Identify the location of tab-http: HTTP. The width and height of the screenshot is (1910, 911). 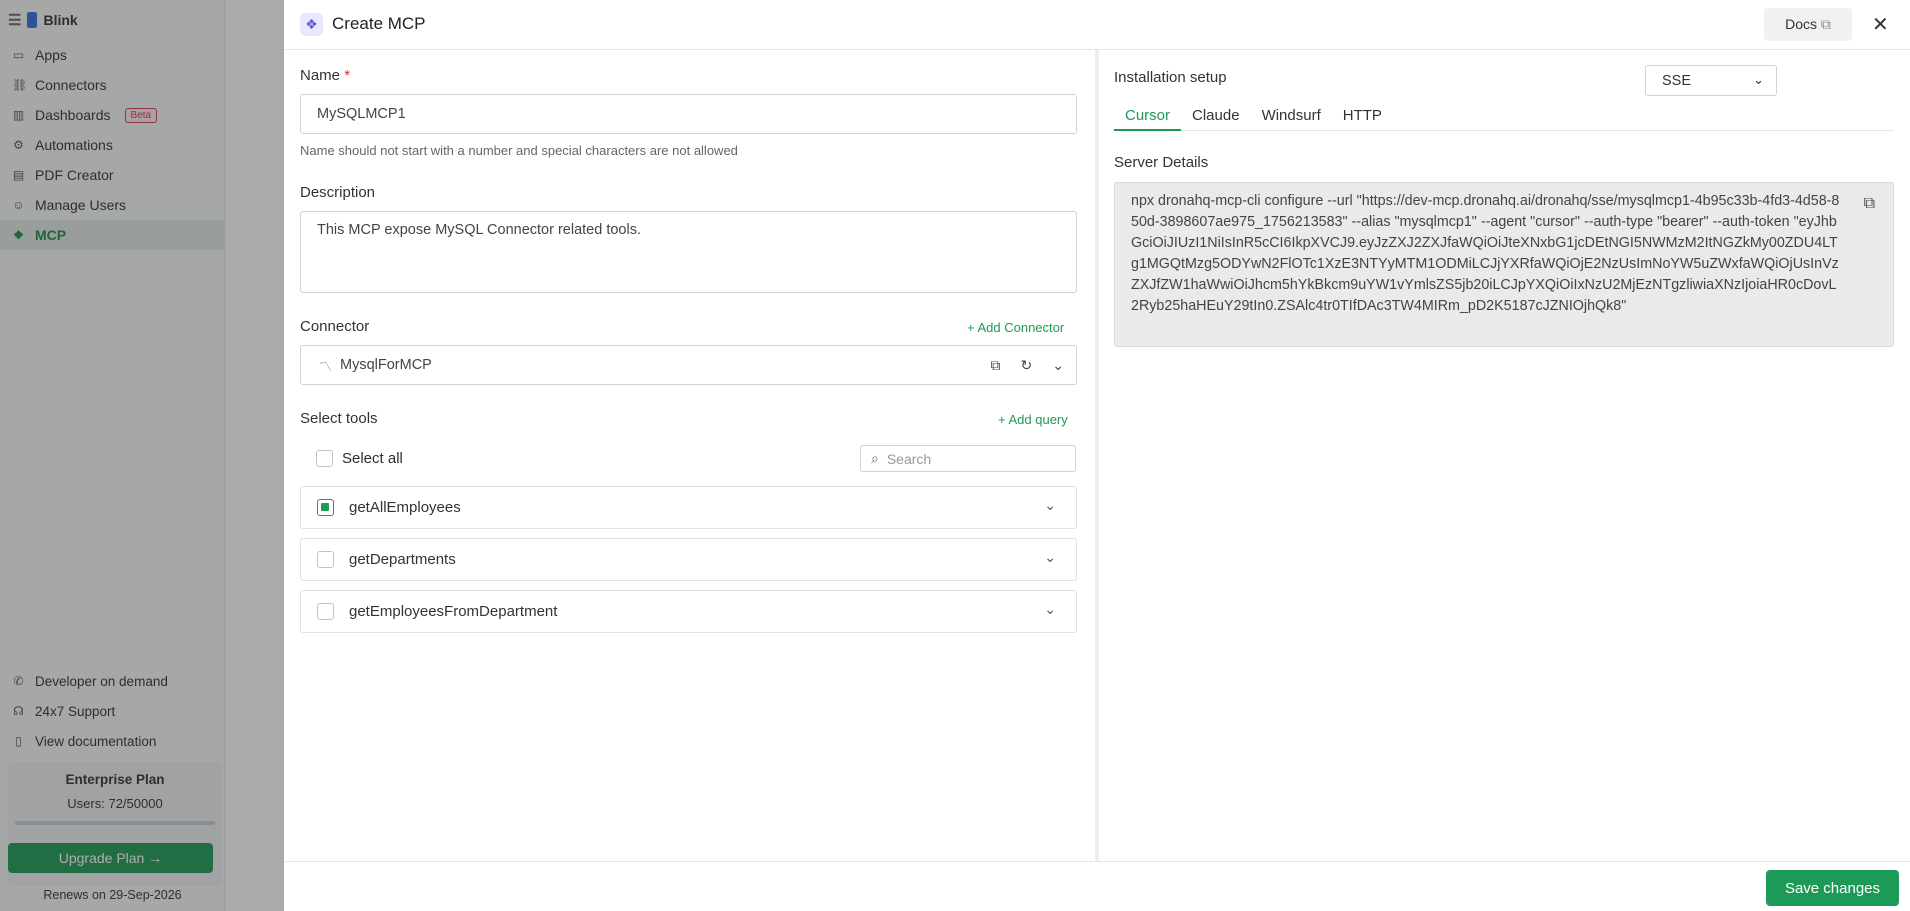
(1362, 118).